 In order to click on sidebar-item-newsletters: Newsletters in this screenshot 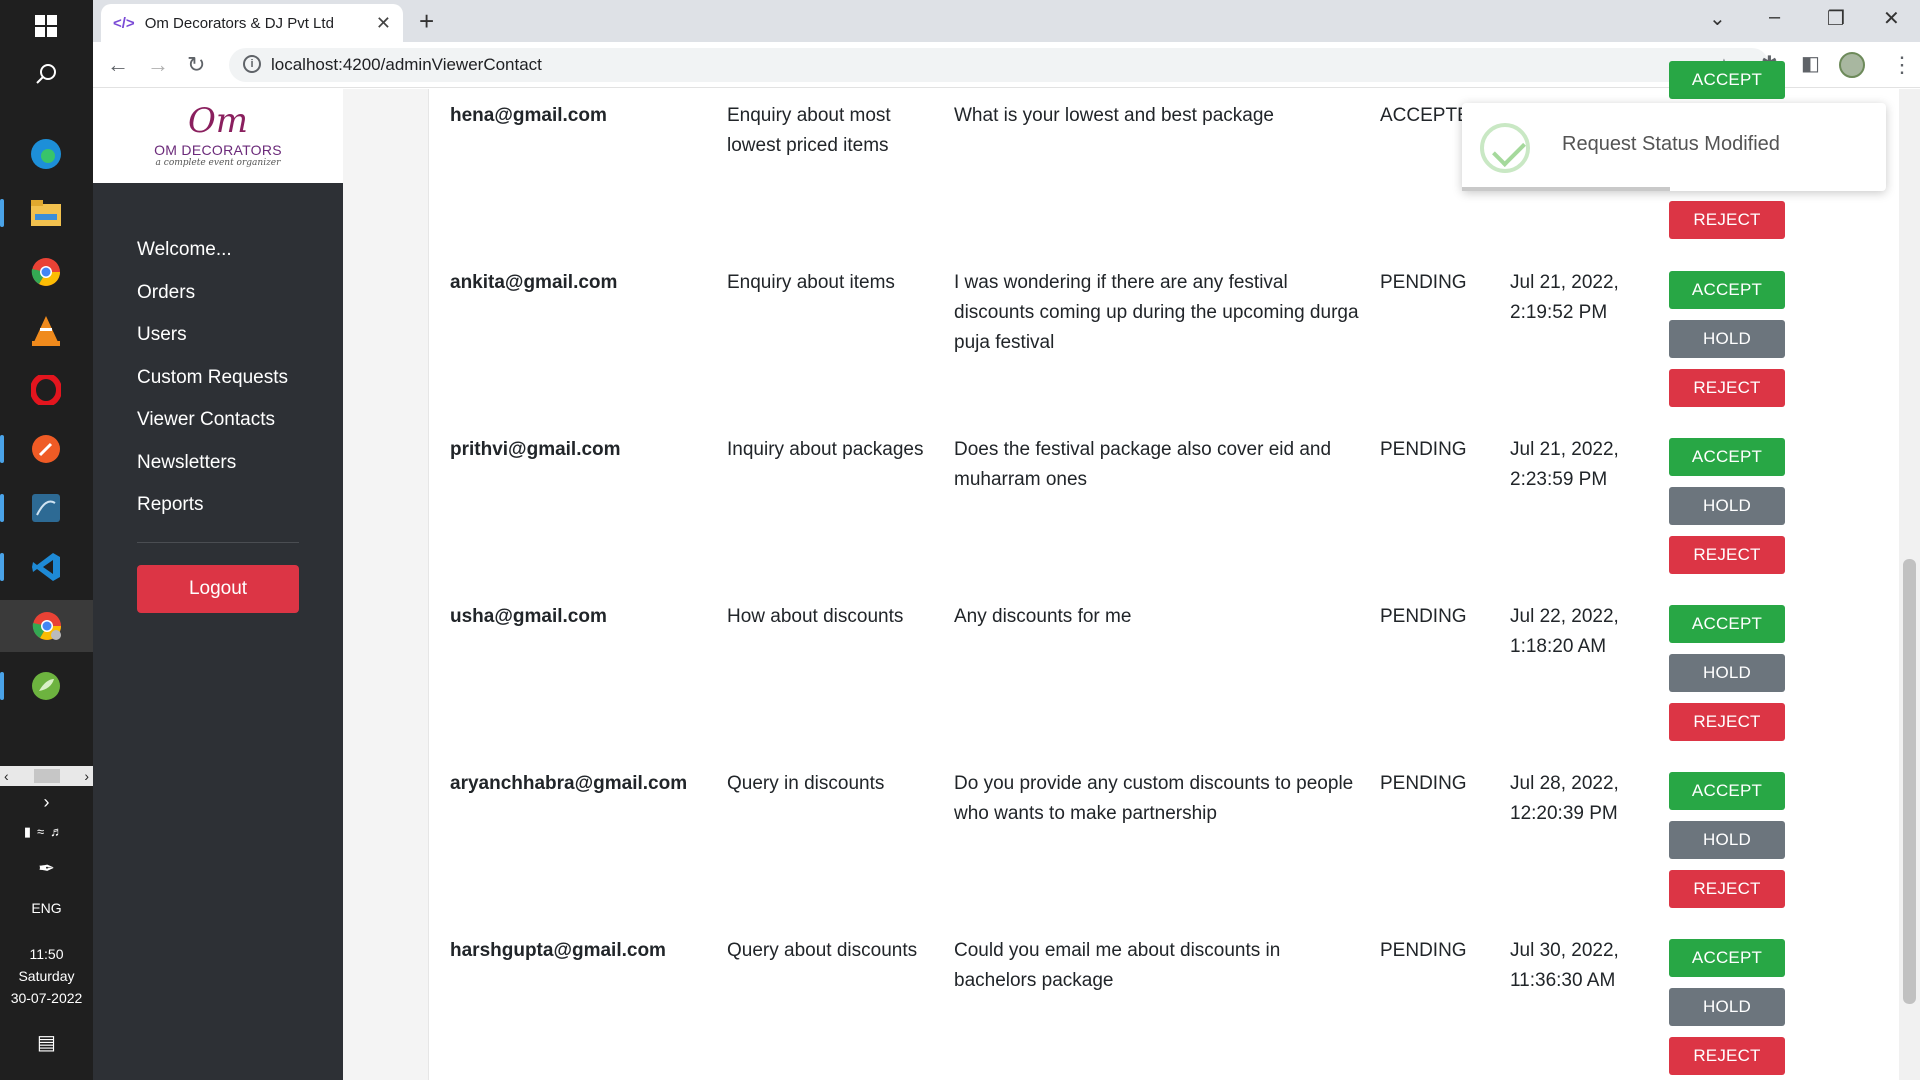, I will do `click(212, 463)`.